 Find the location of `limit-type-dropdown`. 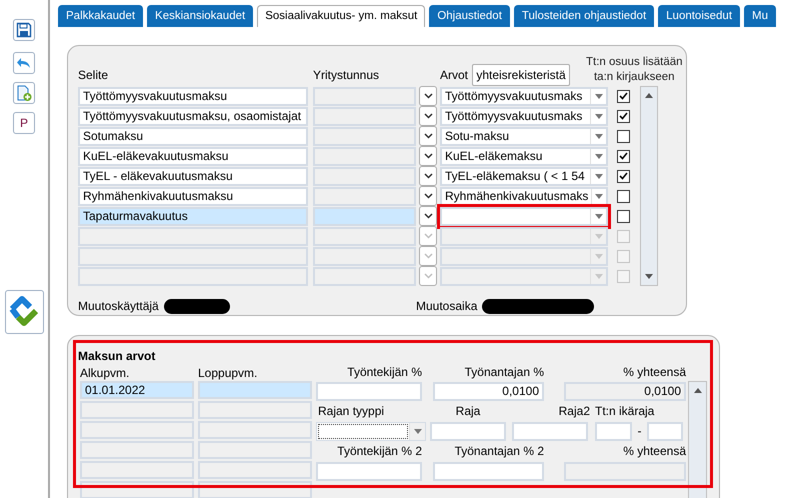

limit-type-dropdown is located at coordinates (371, 431).